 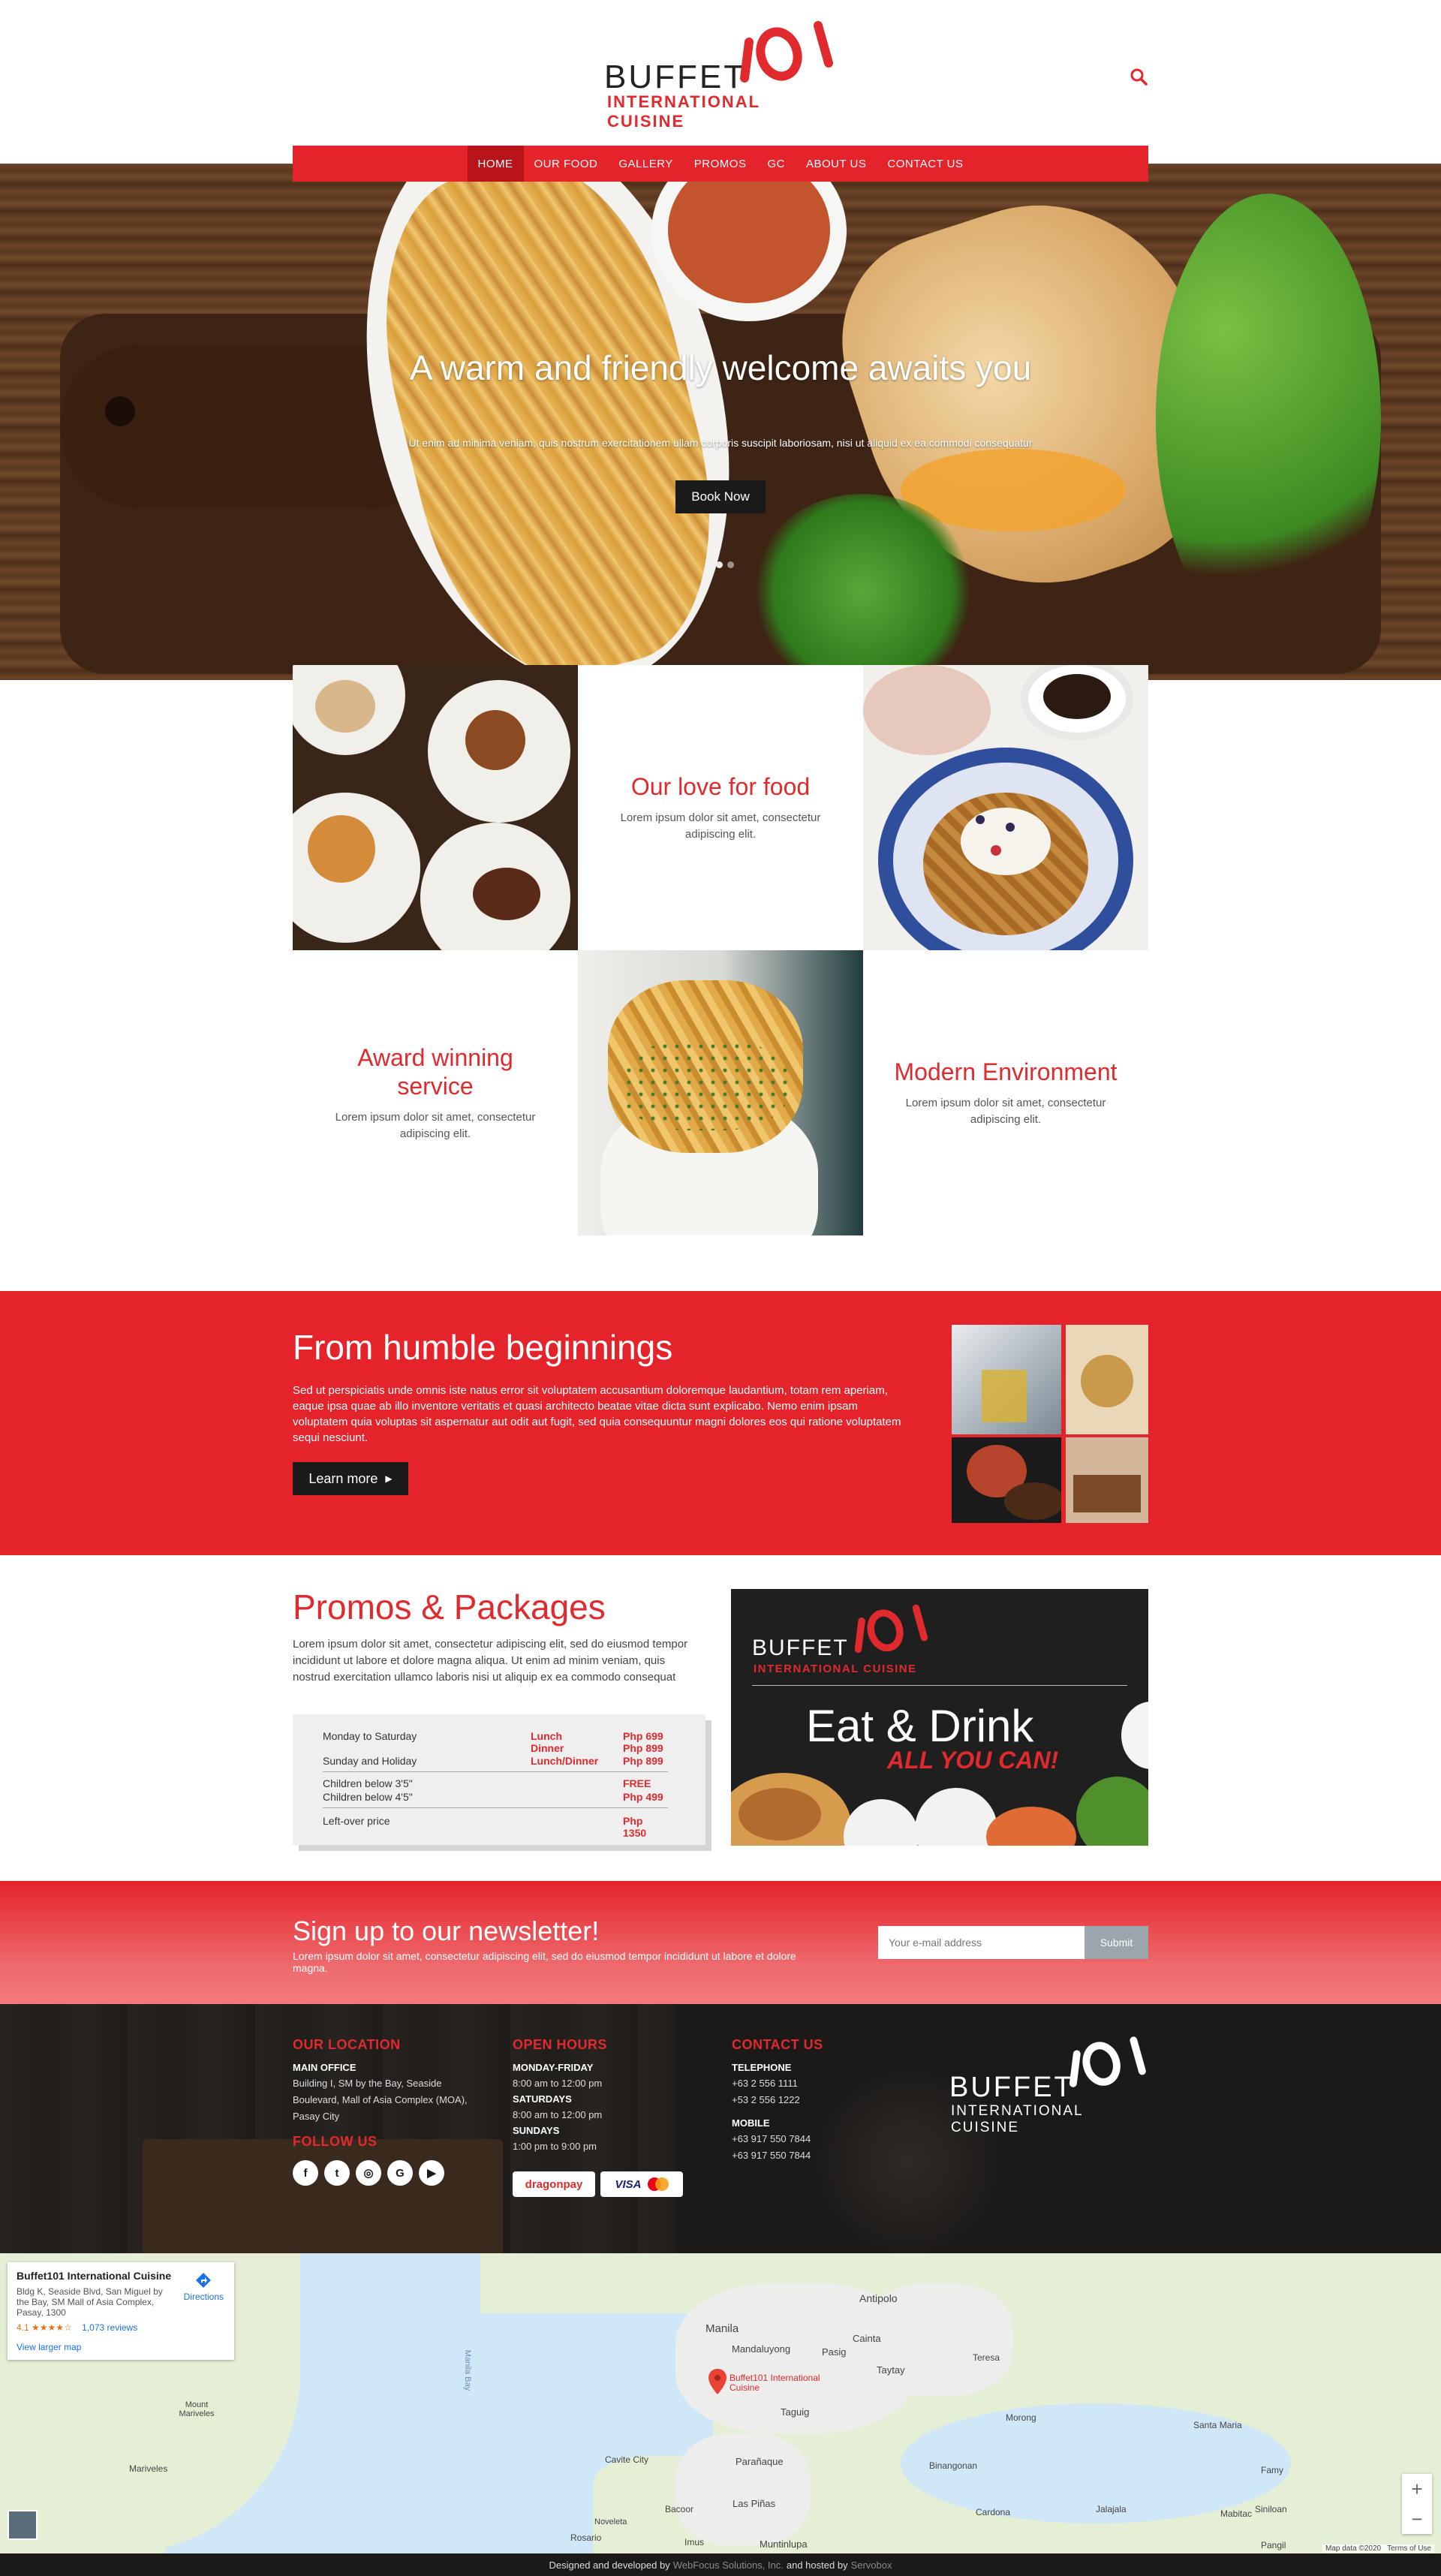 What do you see at coordinates (1217, 2425) in the screenshot?
I see `map-label: Santa Maria` at bounding box center [1217, 2425].